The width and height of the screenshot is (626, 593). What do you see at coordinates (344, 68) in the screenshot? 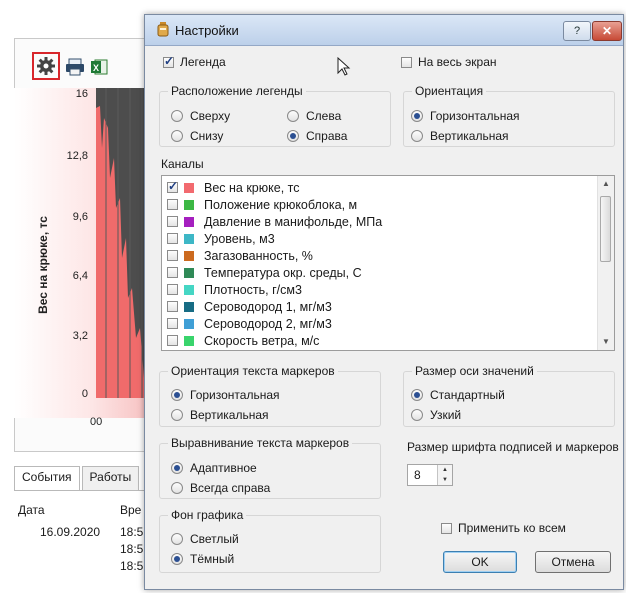
I see `mouse-cursor-icon` at bounding box center [344, 68].